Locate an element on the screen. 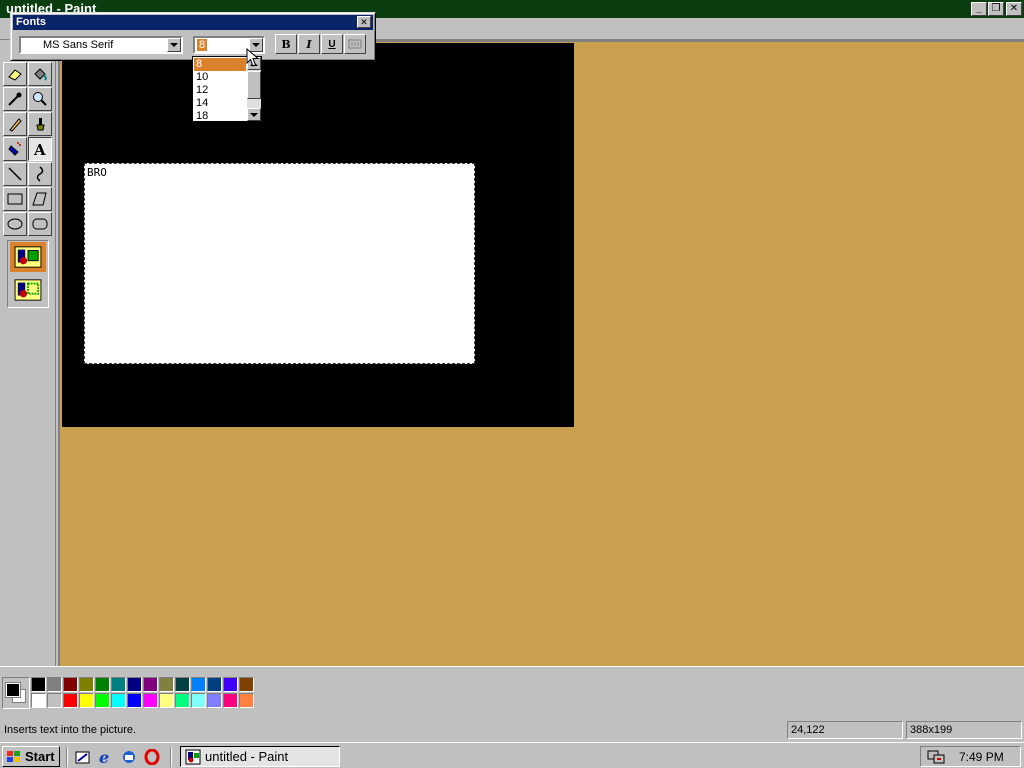  bold-button: B is located at coordinates (286, 44).